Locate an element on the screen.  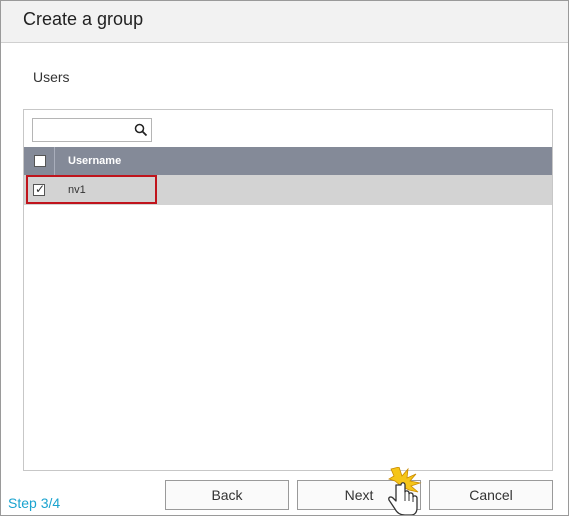
column-header-username: Username is located at coordinates (94, 161).